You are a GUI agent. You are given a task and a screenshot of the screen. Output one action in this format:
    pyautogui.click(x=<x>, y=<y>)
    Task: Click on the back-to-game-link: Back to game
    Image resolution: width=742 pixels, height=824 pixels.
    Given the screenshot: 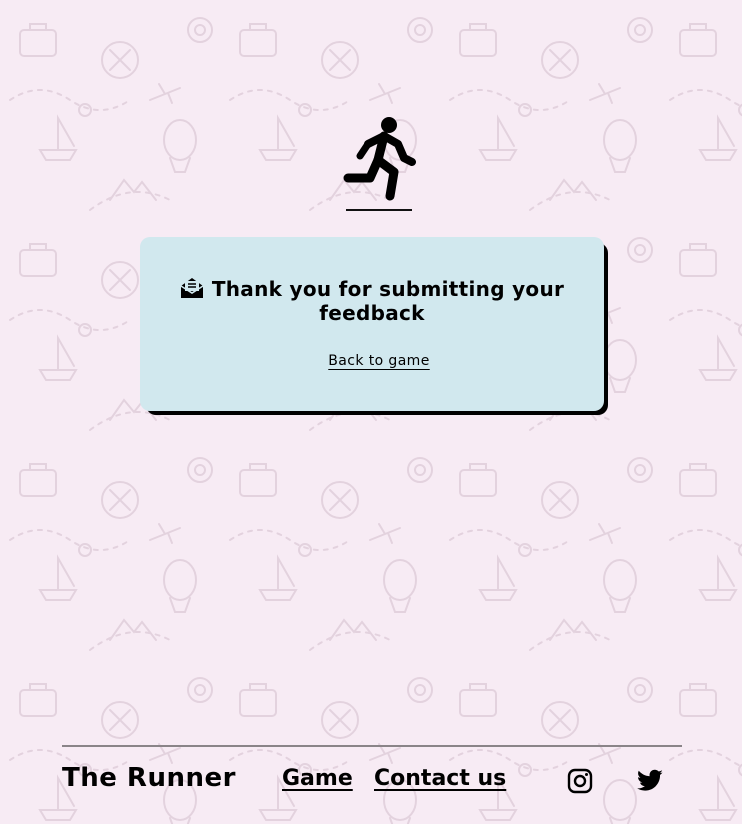 What is the action you would take?
    pyautogui.click(x=378, y=361)
    